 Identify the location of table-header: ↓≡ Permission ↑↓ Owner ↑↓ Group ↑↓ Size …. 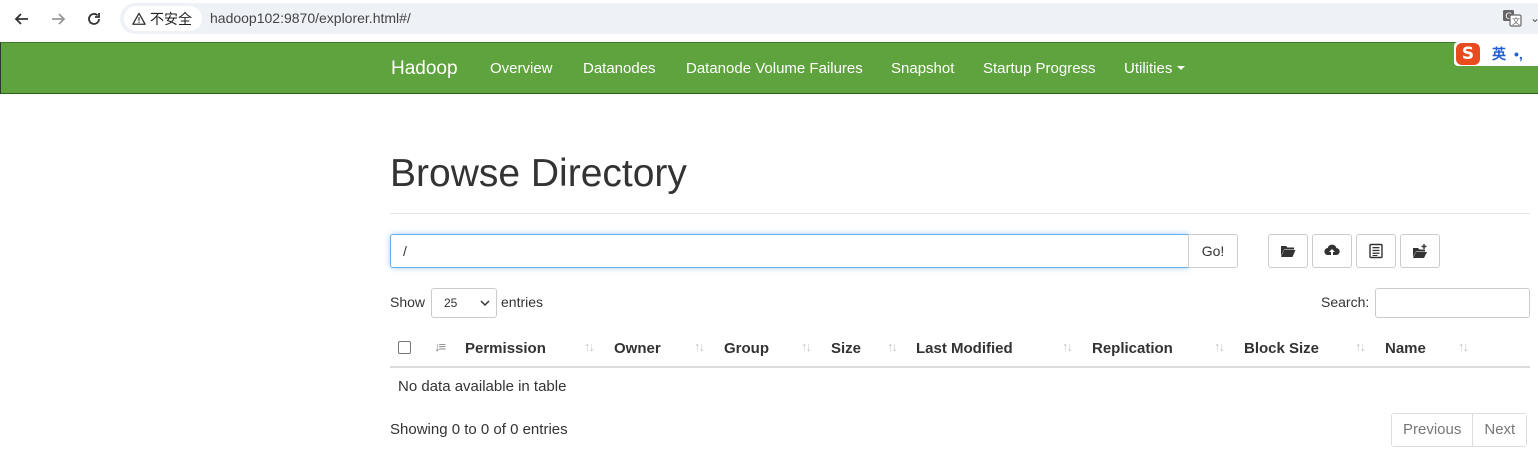
(960, 349).